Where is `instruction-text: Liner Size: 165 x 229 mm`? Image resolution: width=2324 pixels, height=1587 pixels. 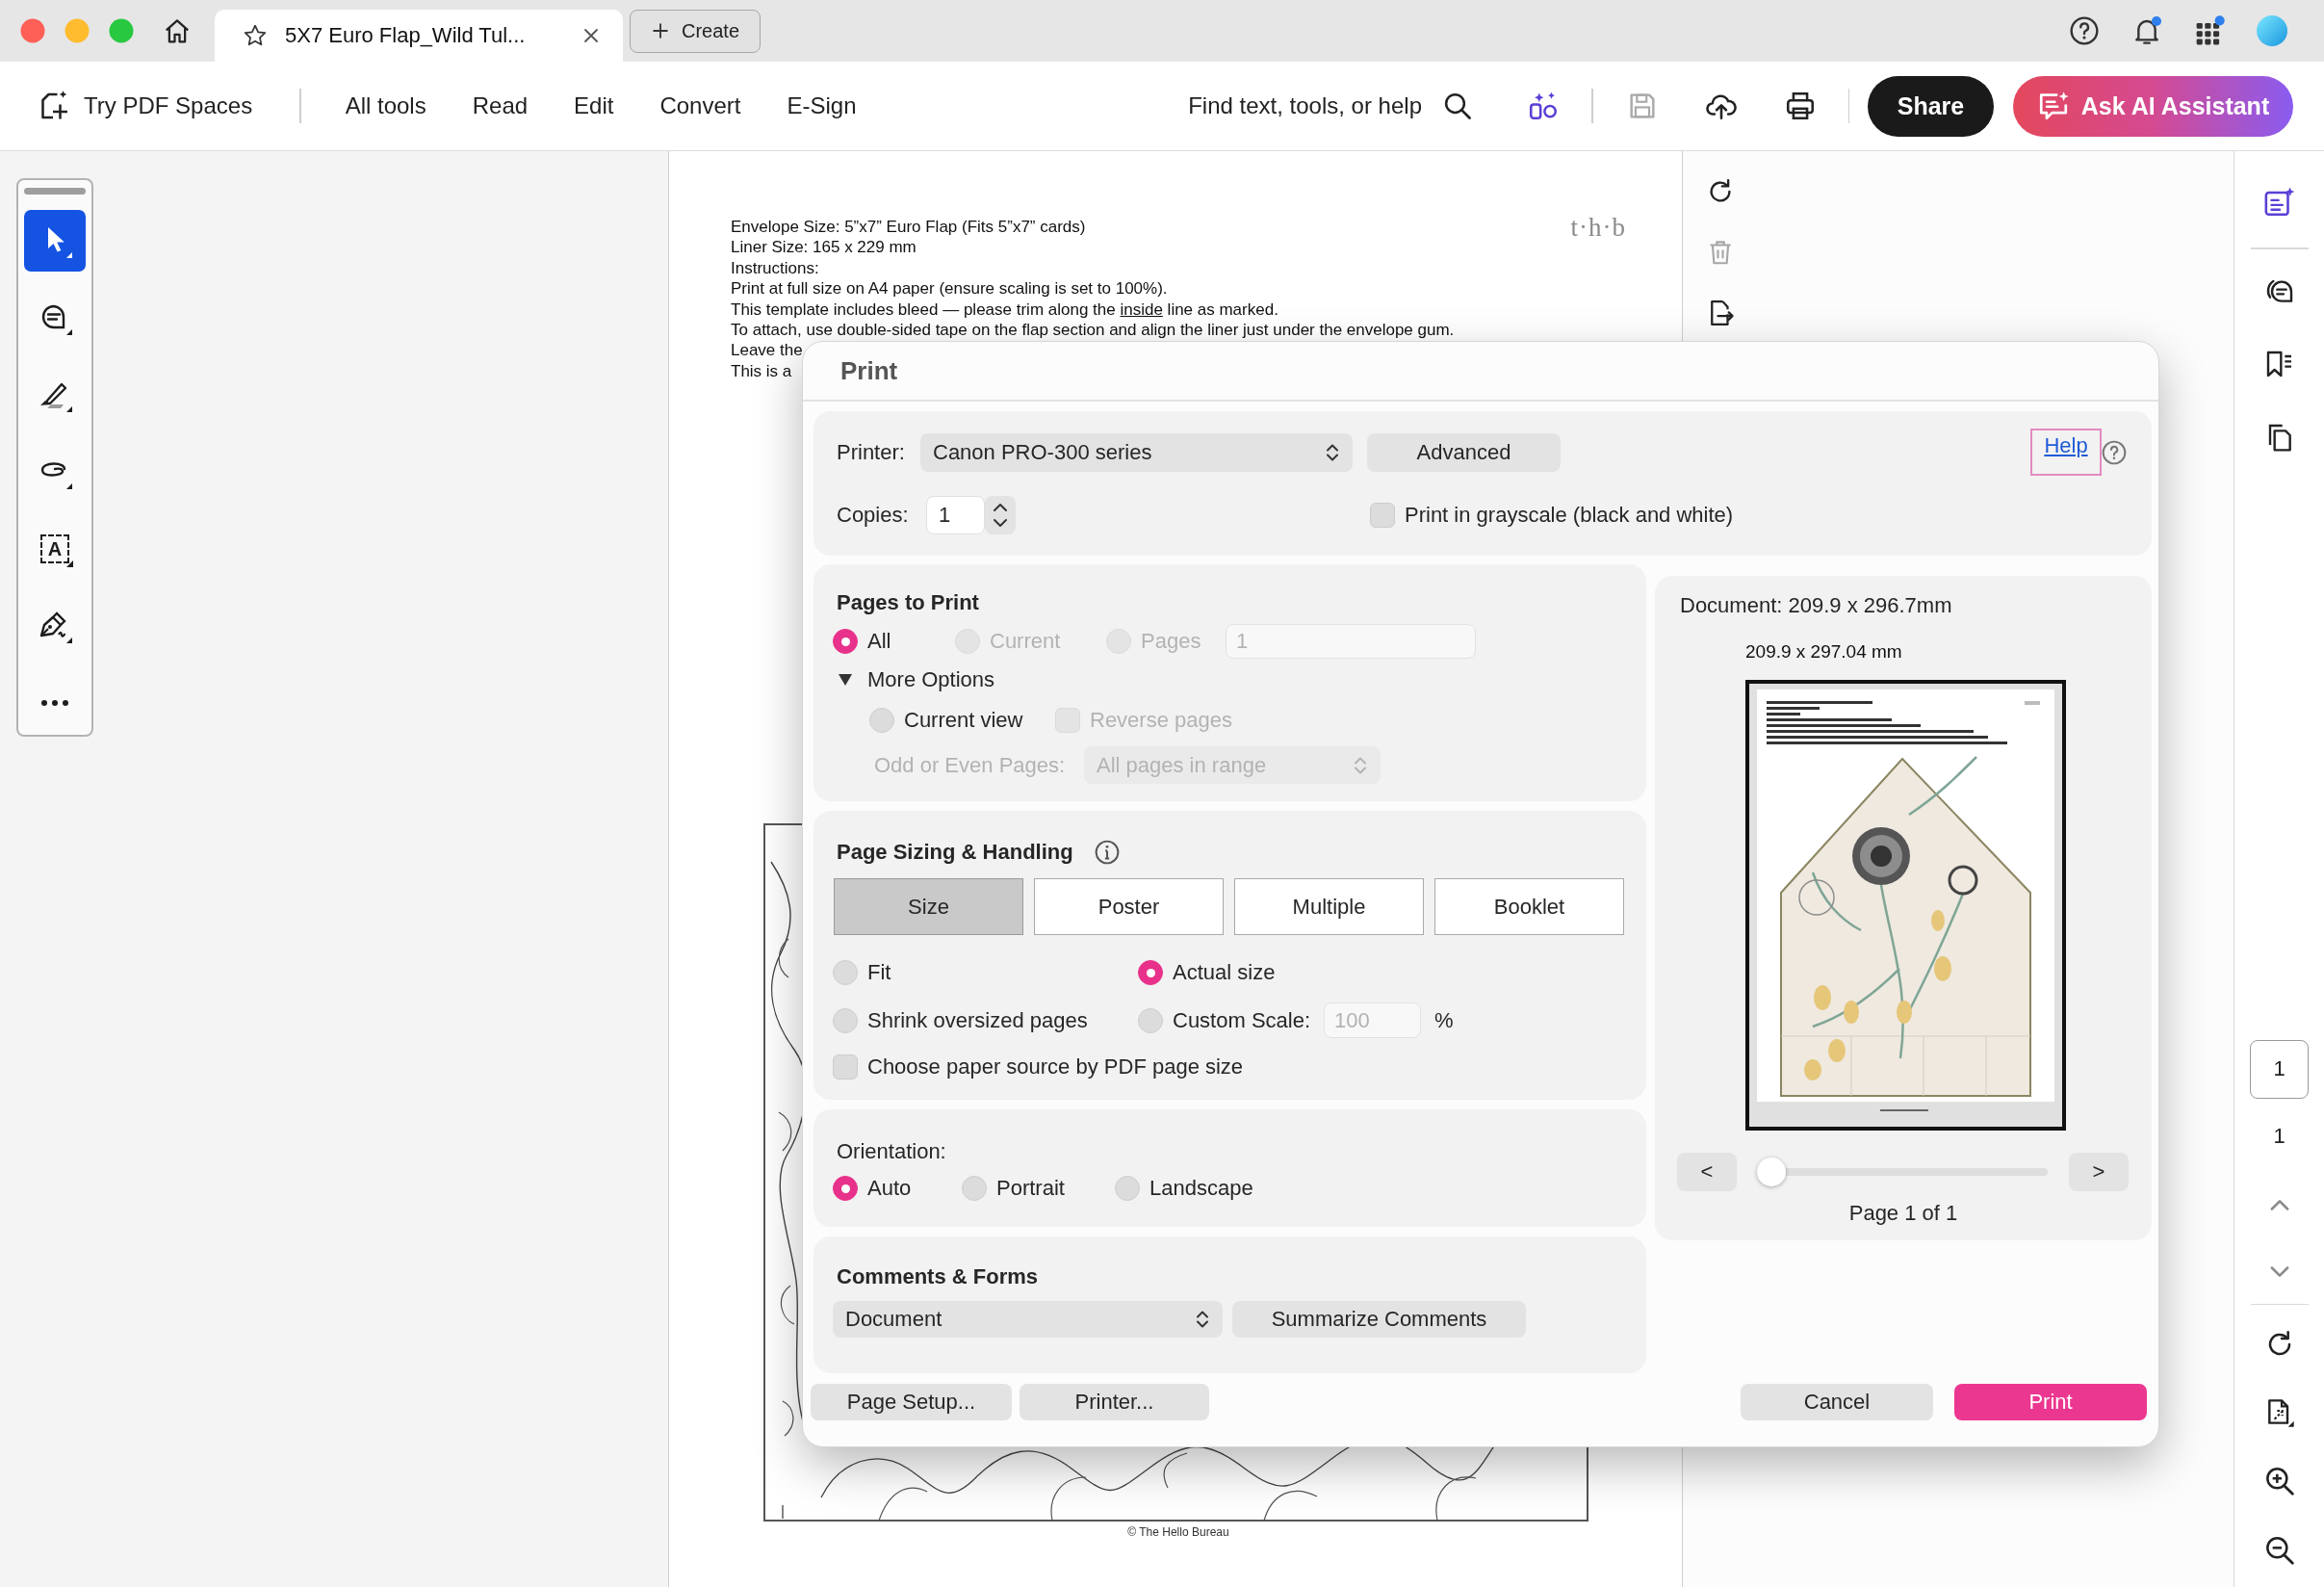
instruction-text: Liner Size: 165 x 229 mm is located at coordinates (824, 247).